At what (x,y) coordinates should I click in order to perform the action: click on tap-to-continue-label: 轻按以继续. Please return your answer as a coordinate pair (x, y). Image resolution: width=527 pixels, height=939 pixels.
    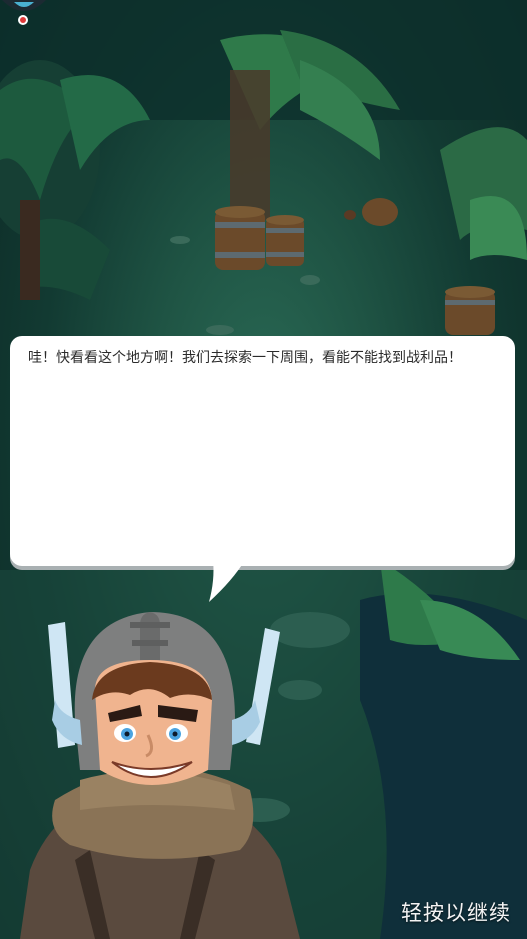
    Looking at the image, I should click on (456, 912).